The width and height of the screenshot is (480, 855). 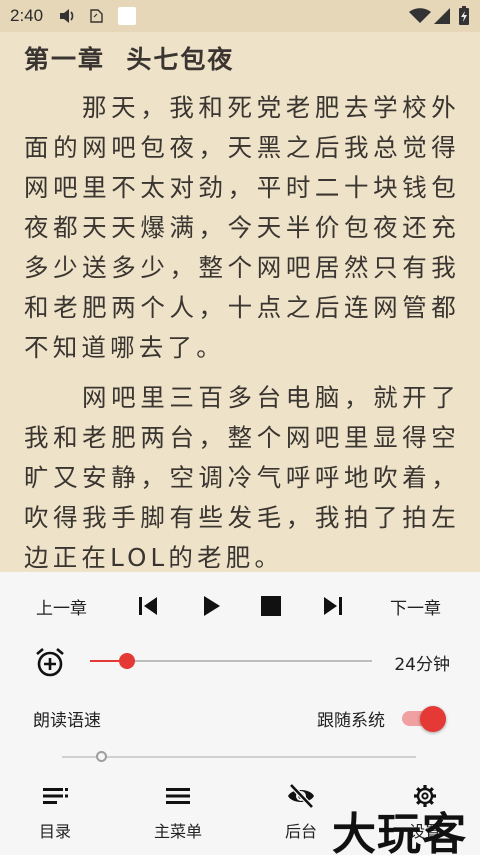 I want to click on timer-row: 24分钟, so click(x=240, y=662).